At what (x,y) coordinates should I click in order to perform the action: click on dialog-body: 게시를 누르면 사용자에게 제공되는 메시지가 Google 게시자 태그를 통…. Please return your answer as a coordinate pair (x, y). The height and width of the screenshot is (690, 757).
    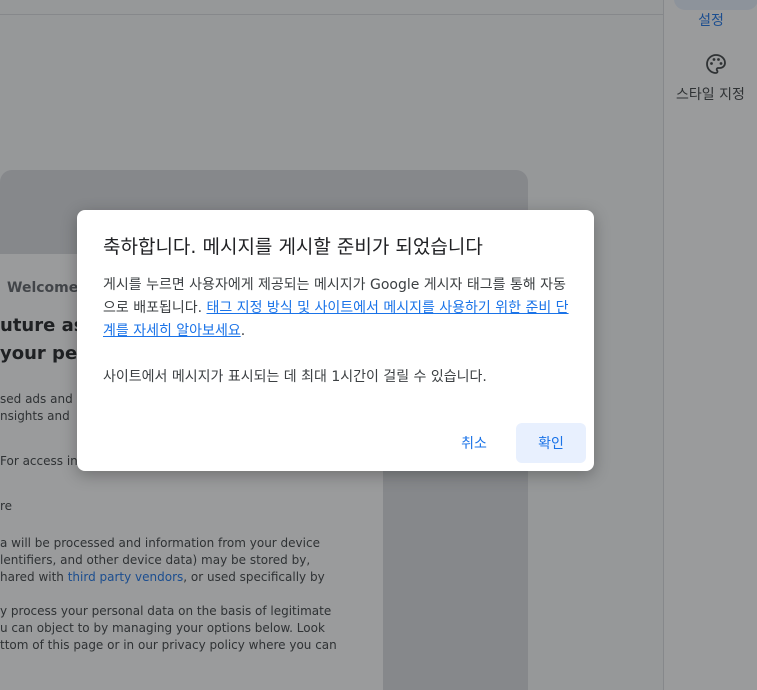
    Looking at the image, I should click on (337, 331).